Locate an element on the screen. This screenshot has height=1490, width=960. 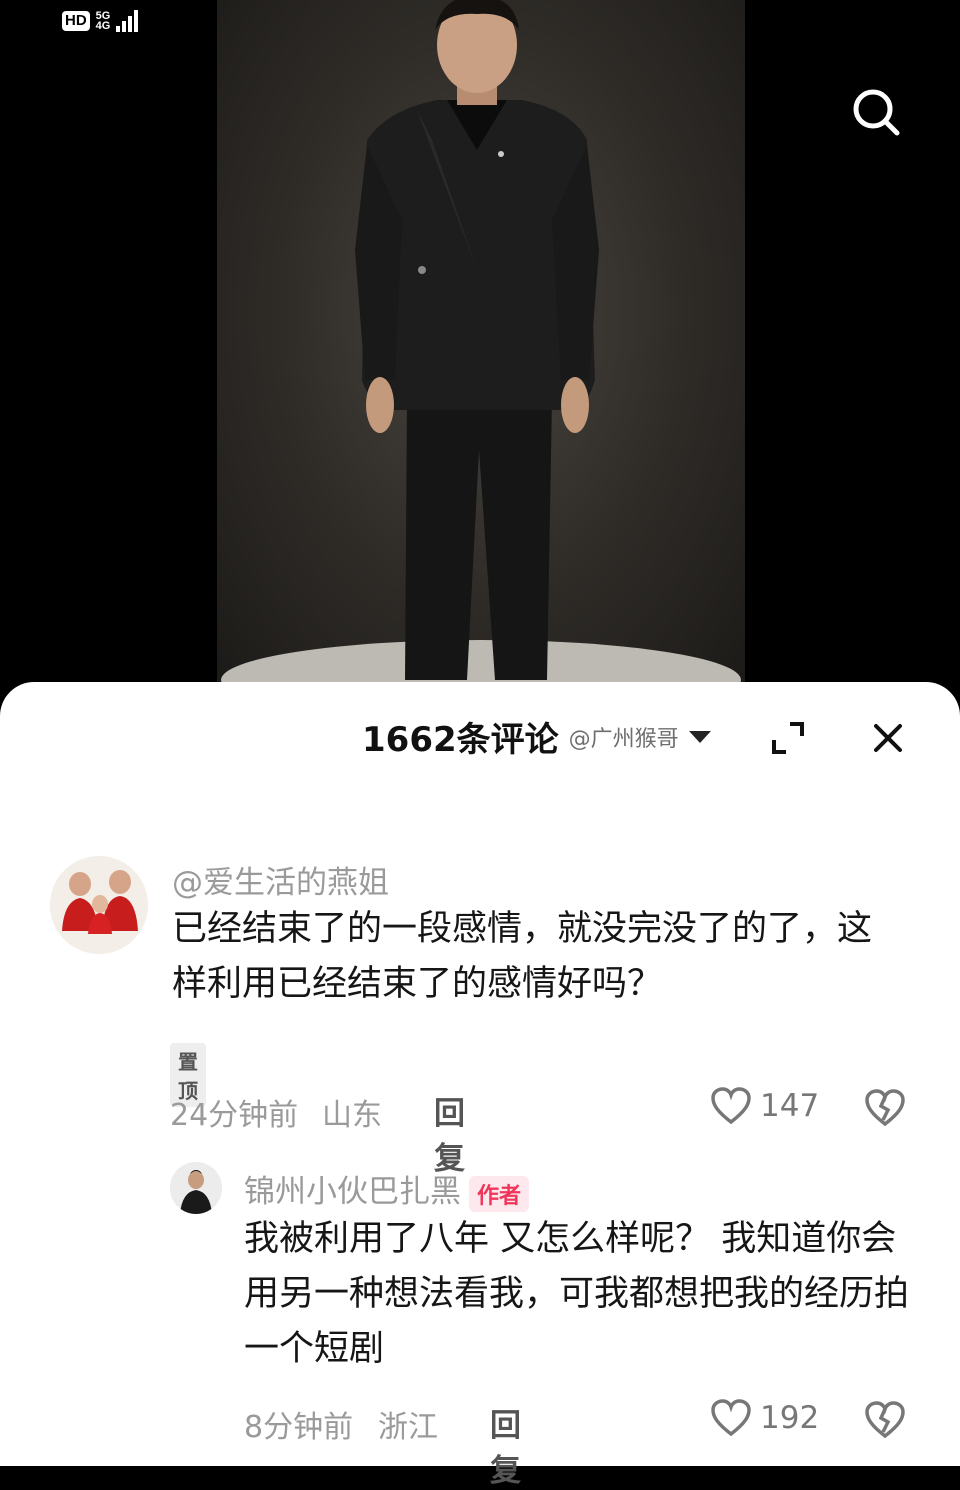
status-bar: HD 5G 4G is located at coordinates (100, 21).